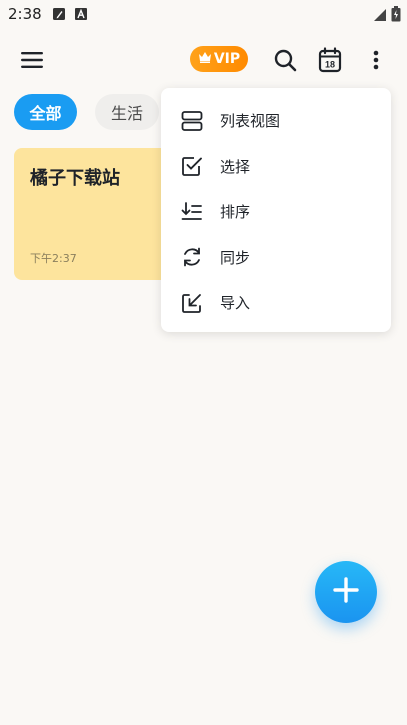 The image size is (407, 725). Describe the element at coordinates (276, 258) in the screenshot. I see `menu-item-sync: 同步` at that location.